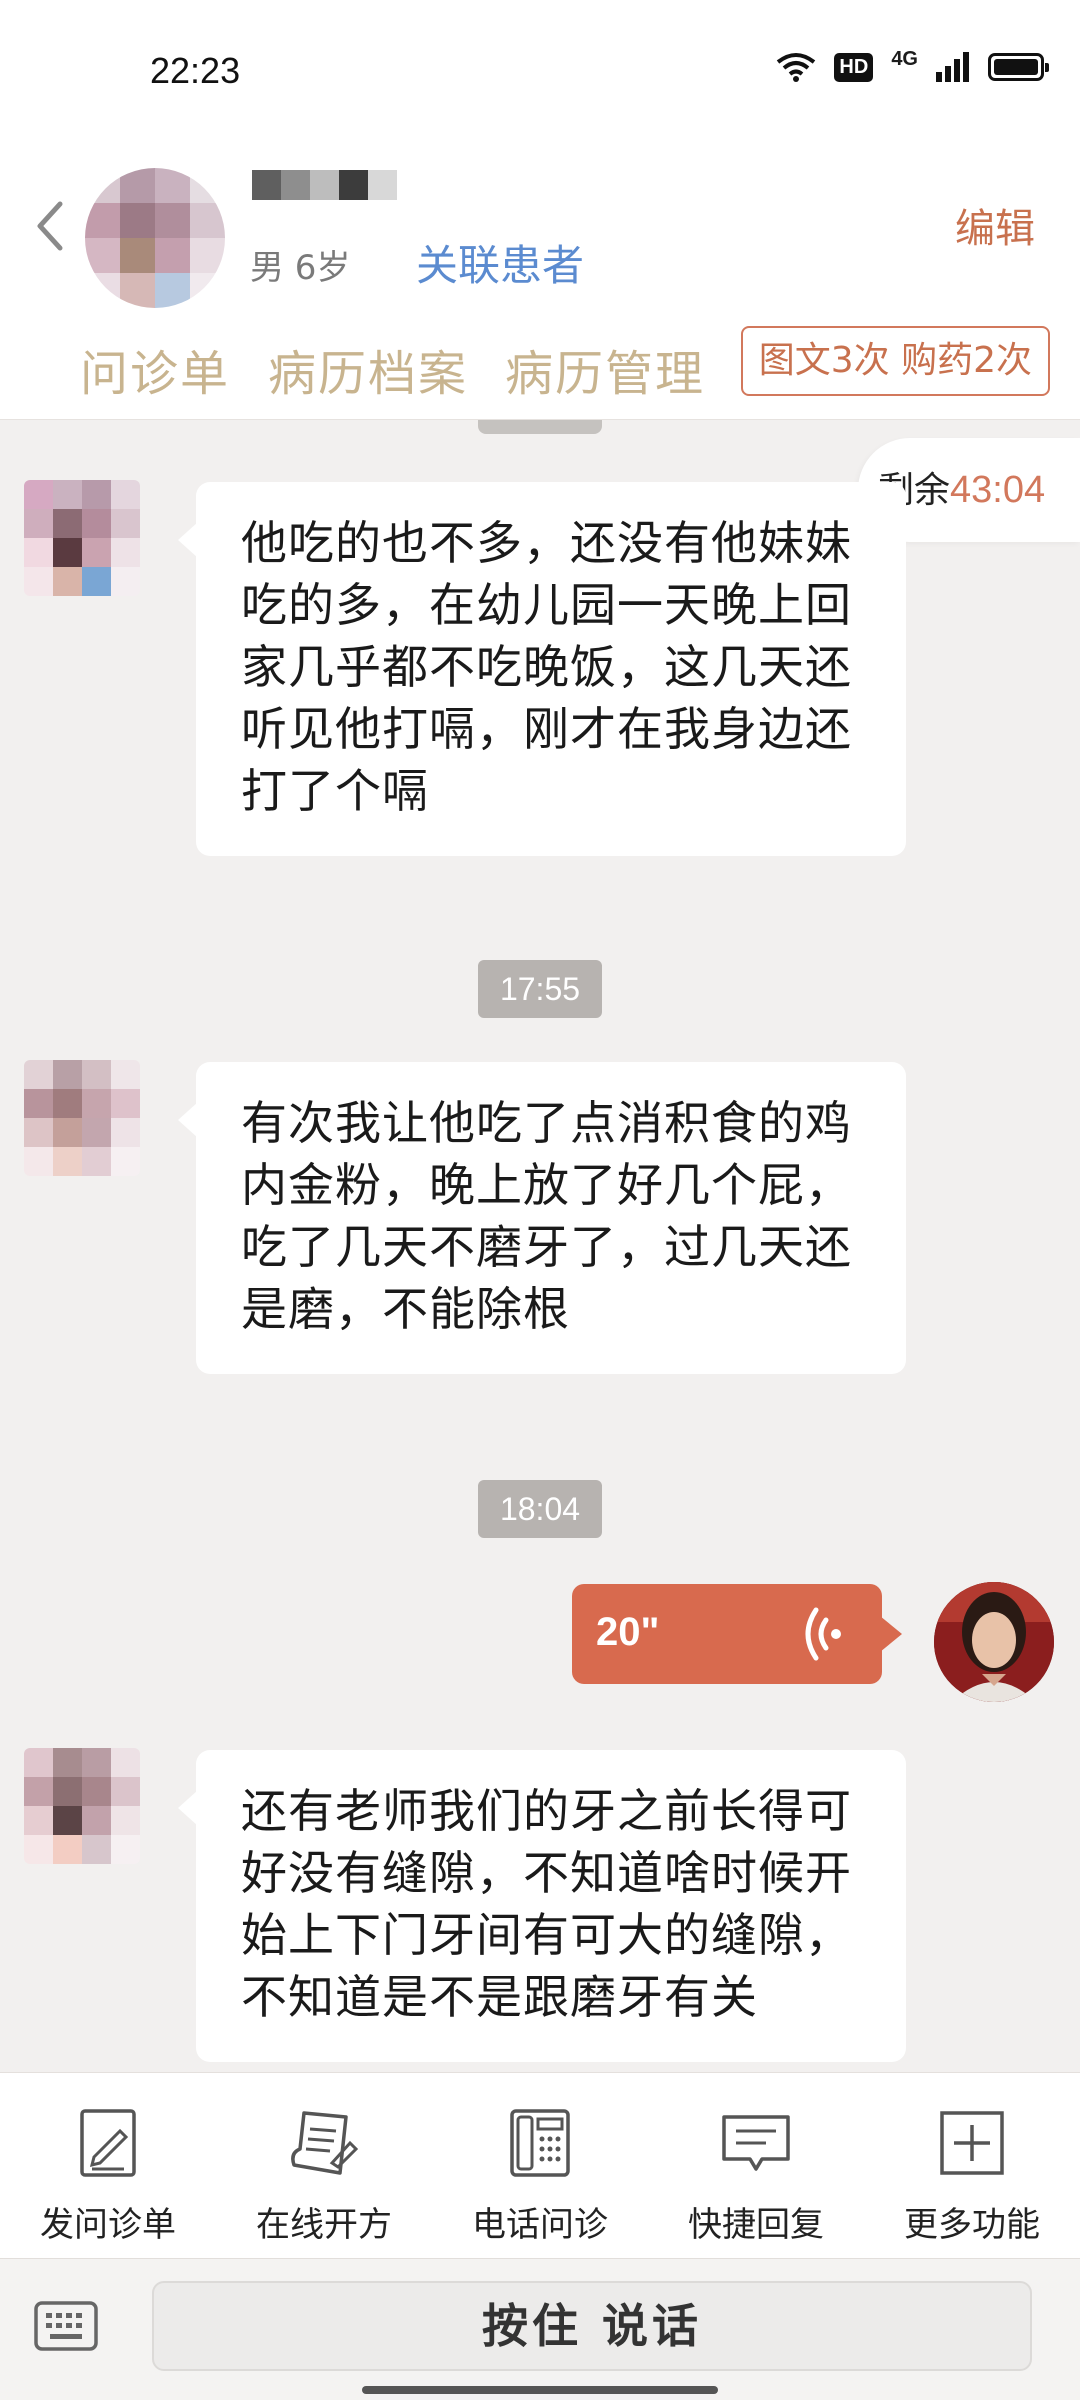 The width and height of the screenshot is (1080, 2400). I want to click on tool-label: 电话问诊, so click(540, 2225).